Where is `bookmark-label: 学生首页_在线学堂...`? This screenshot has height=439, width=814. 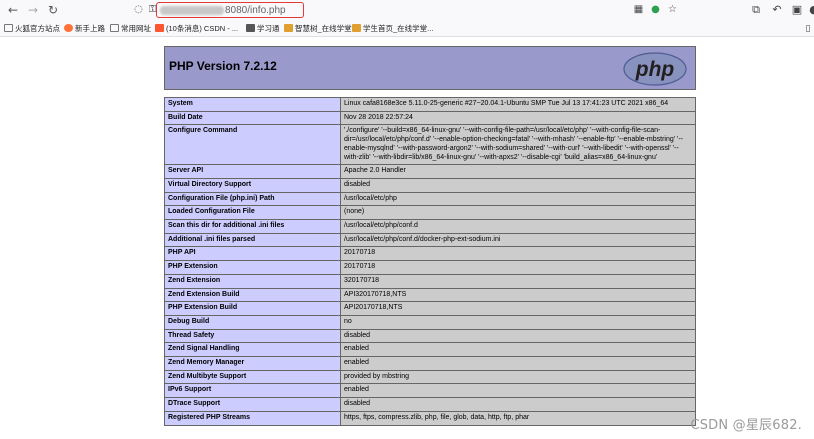
bookmark-label: 学生首页_在线学堂... is located at coordinates (398, 28).